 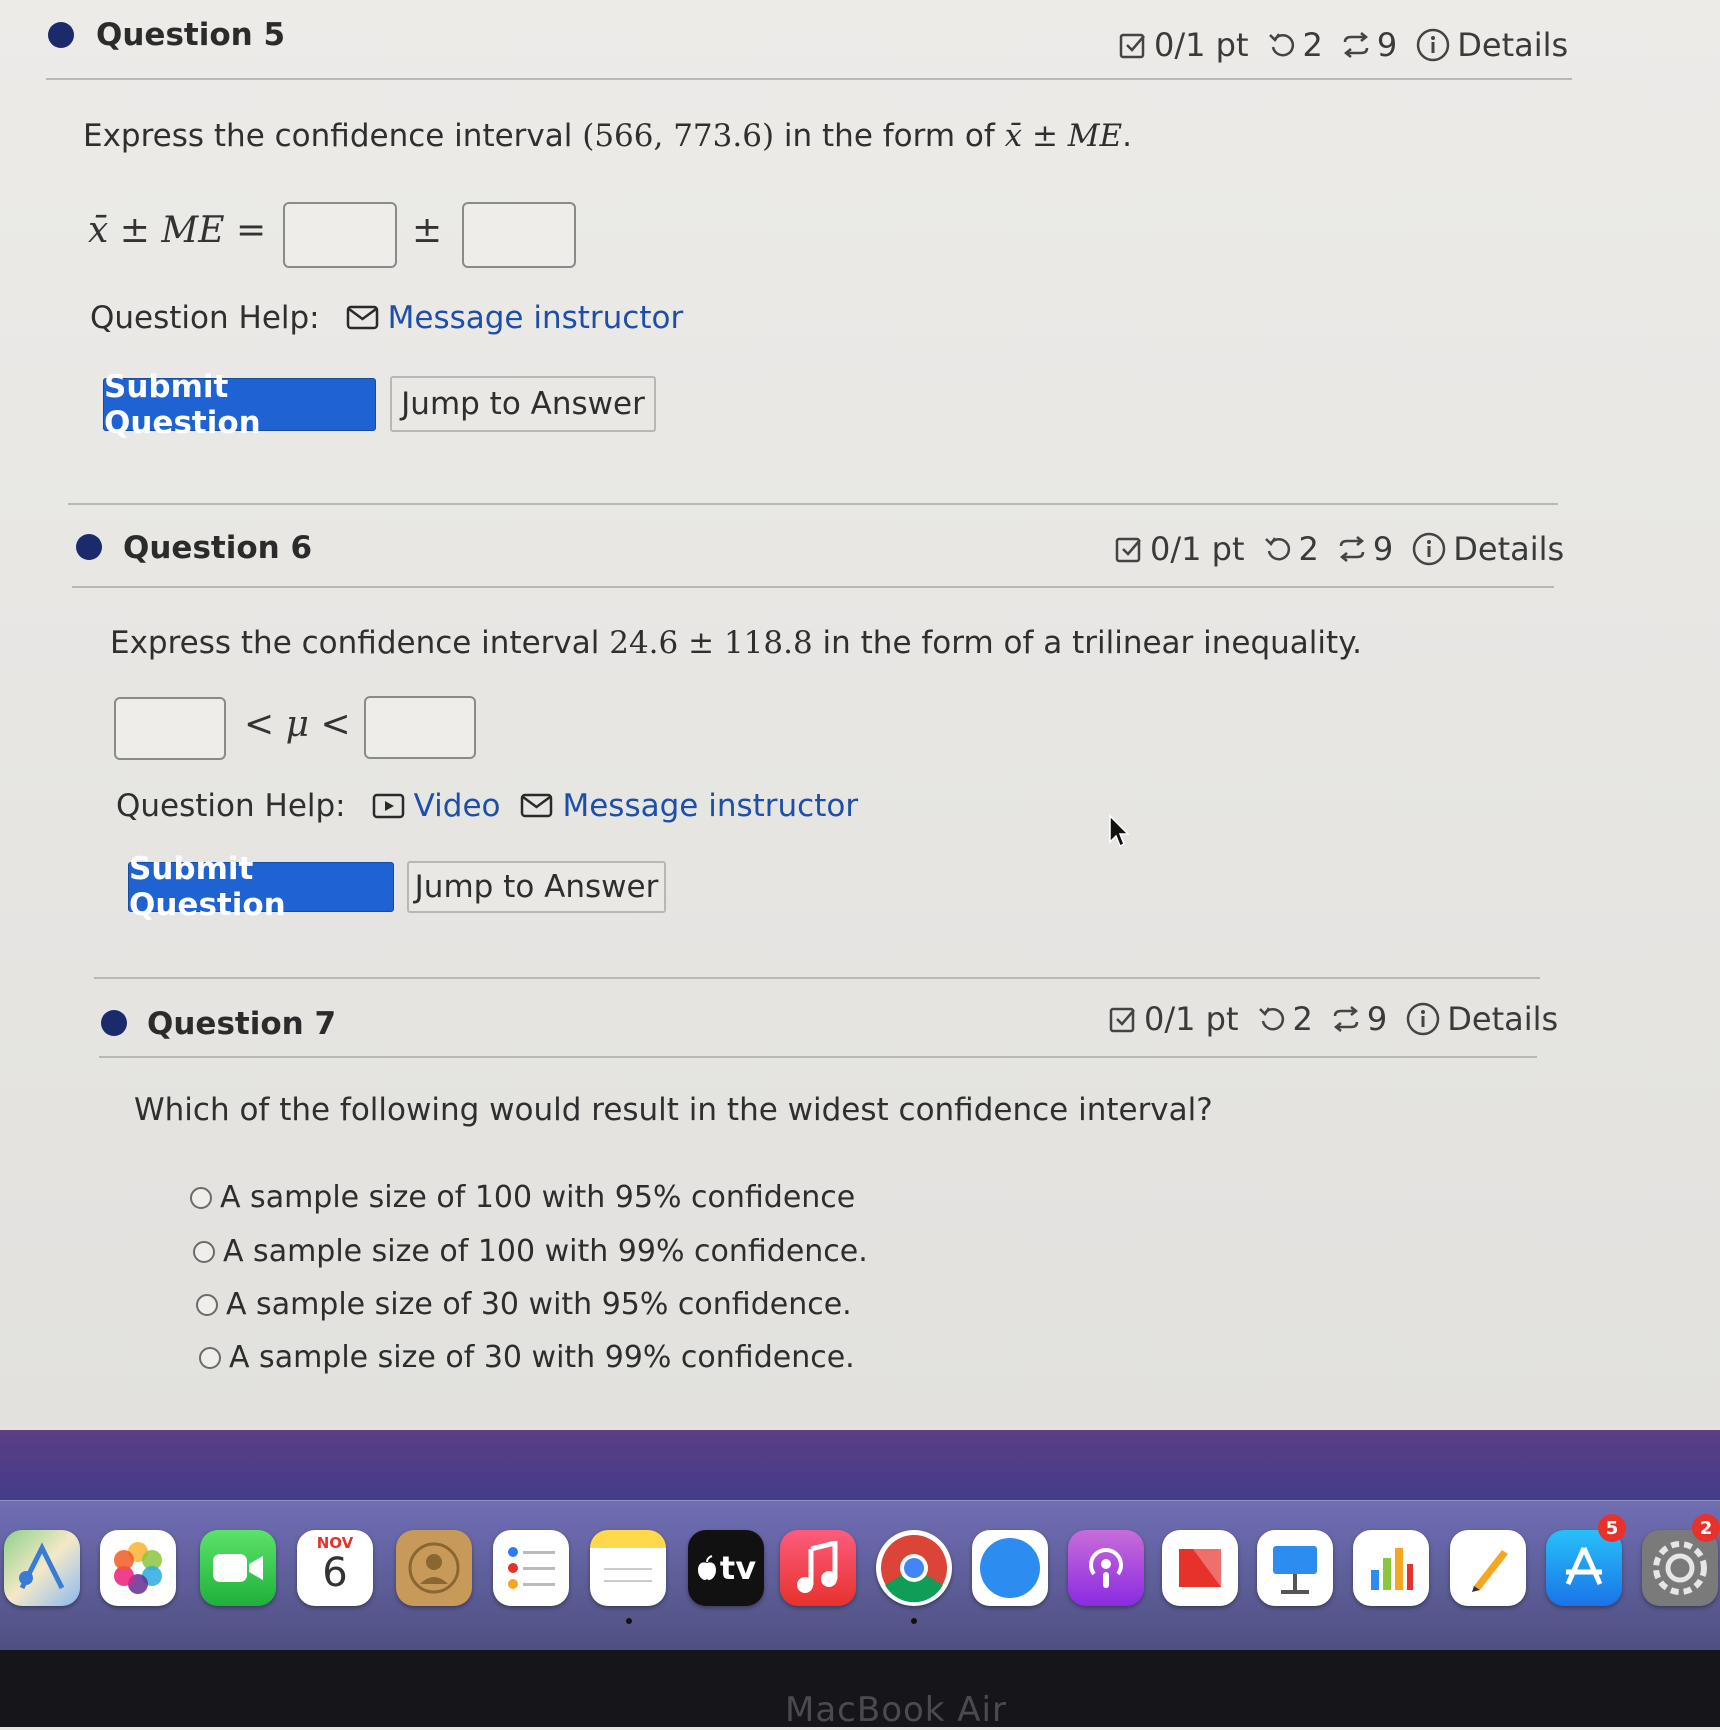 I want to click on gear-icon, so click(x=1680, y=1568).